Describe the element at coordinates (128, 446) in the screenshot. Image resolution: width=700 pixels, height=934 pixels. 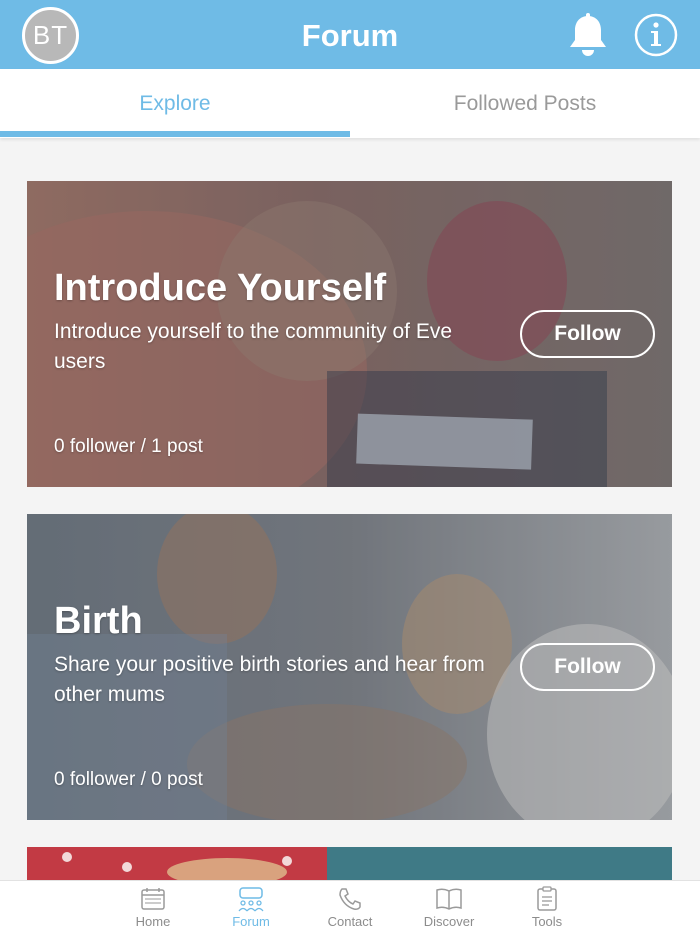
I see `forum-stats: 0 follower / 1 post` at that location.